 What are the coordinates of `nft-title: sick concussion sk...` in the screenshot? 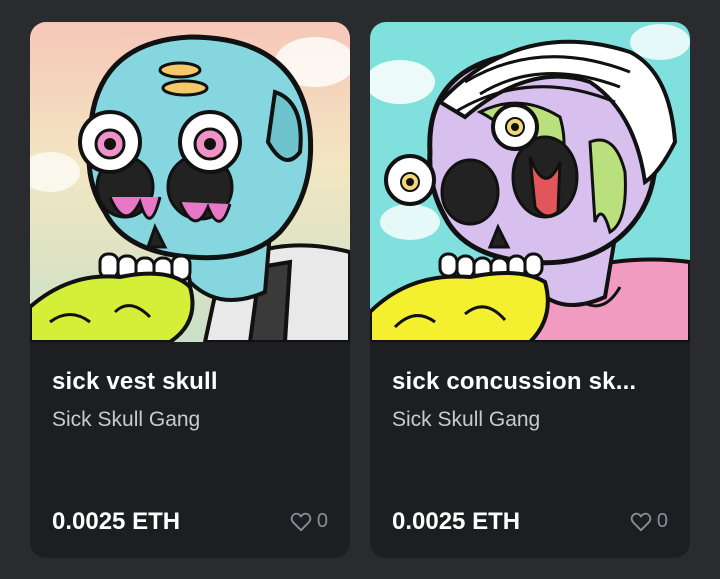 It's located at (530, 382).